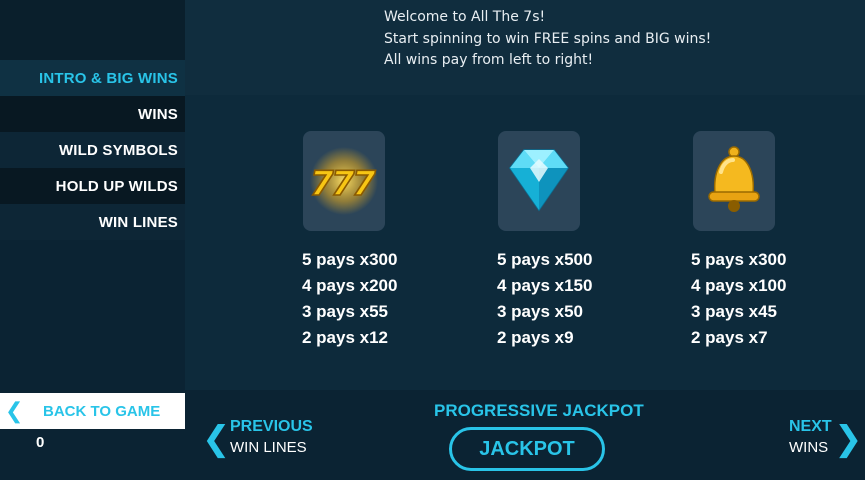  Describe the element at coordinates (345, 311) in the screenshot. I see `pays-line: 3 pays x55` at that location.